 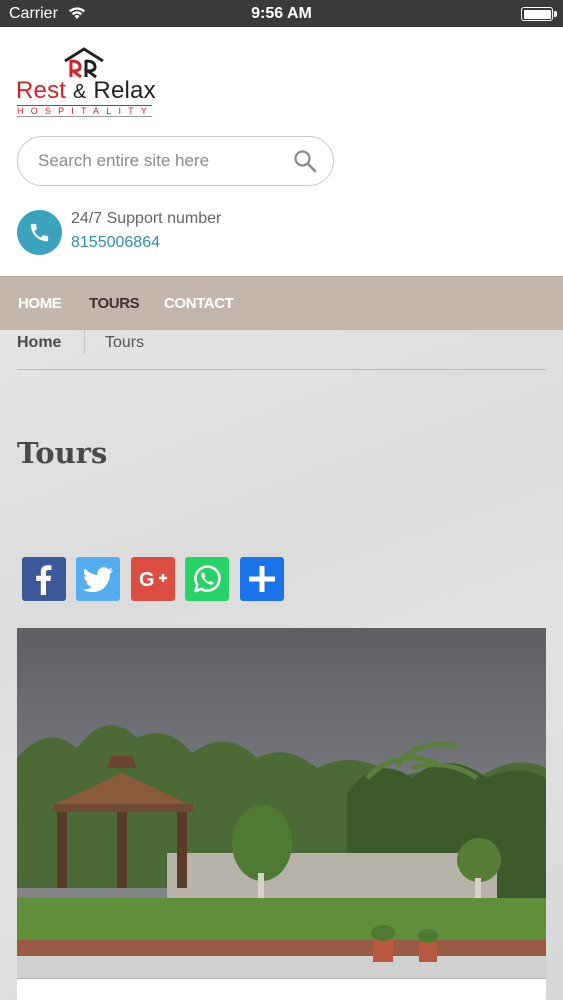 I want to click on nav-item-tours: TOURS, so click(x=114, y=303).